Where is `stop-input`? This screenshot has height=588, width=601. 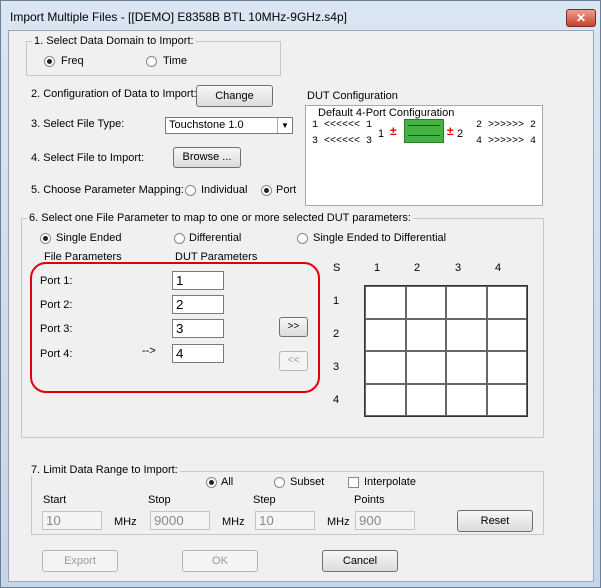
stop-input is located at coordinates (180, 520).